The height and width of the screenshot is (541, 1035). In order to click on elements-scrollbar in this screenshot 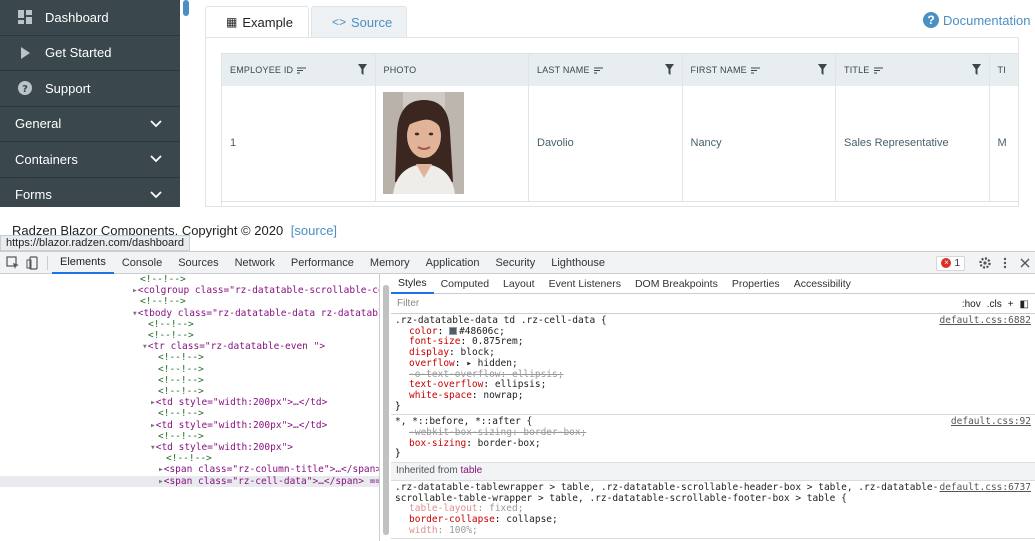, I will do `click(386, 410)`.